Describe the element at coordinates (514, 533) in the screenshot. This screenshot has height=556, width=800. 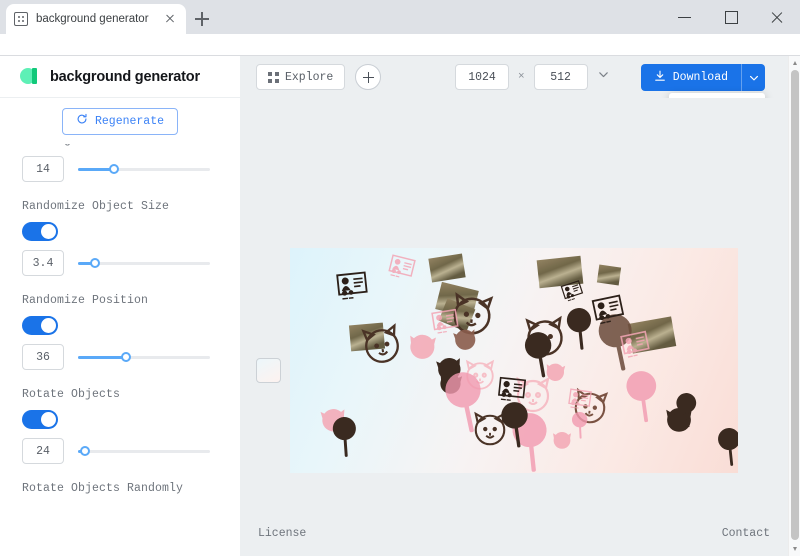
I see `app-footer: License Contact` at that location.